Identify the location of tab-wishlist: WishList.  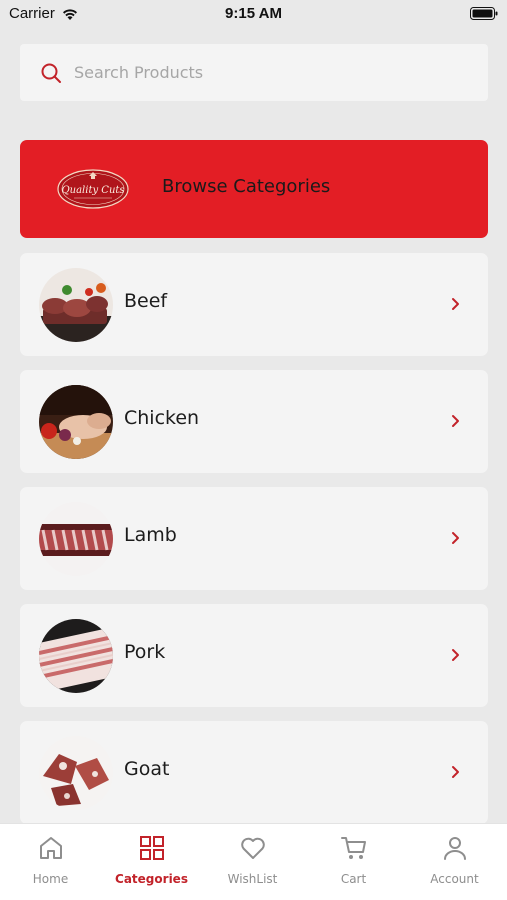
(252, 862).